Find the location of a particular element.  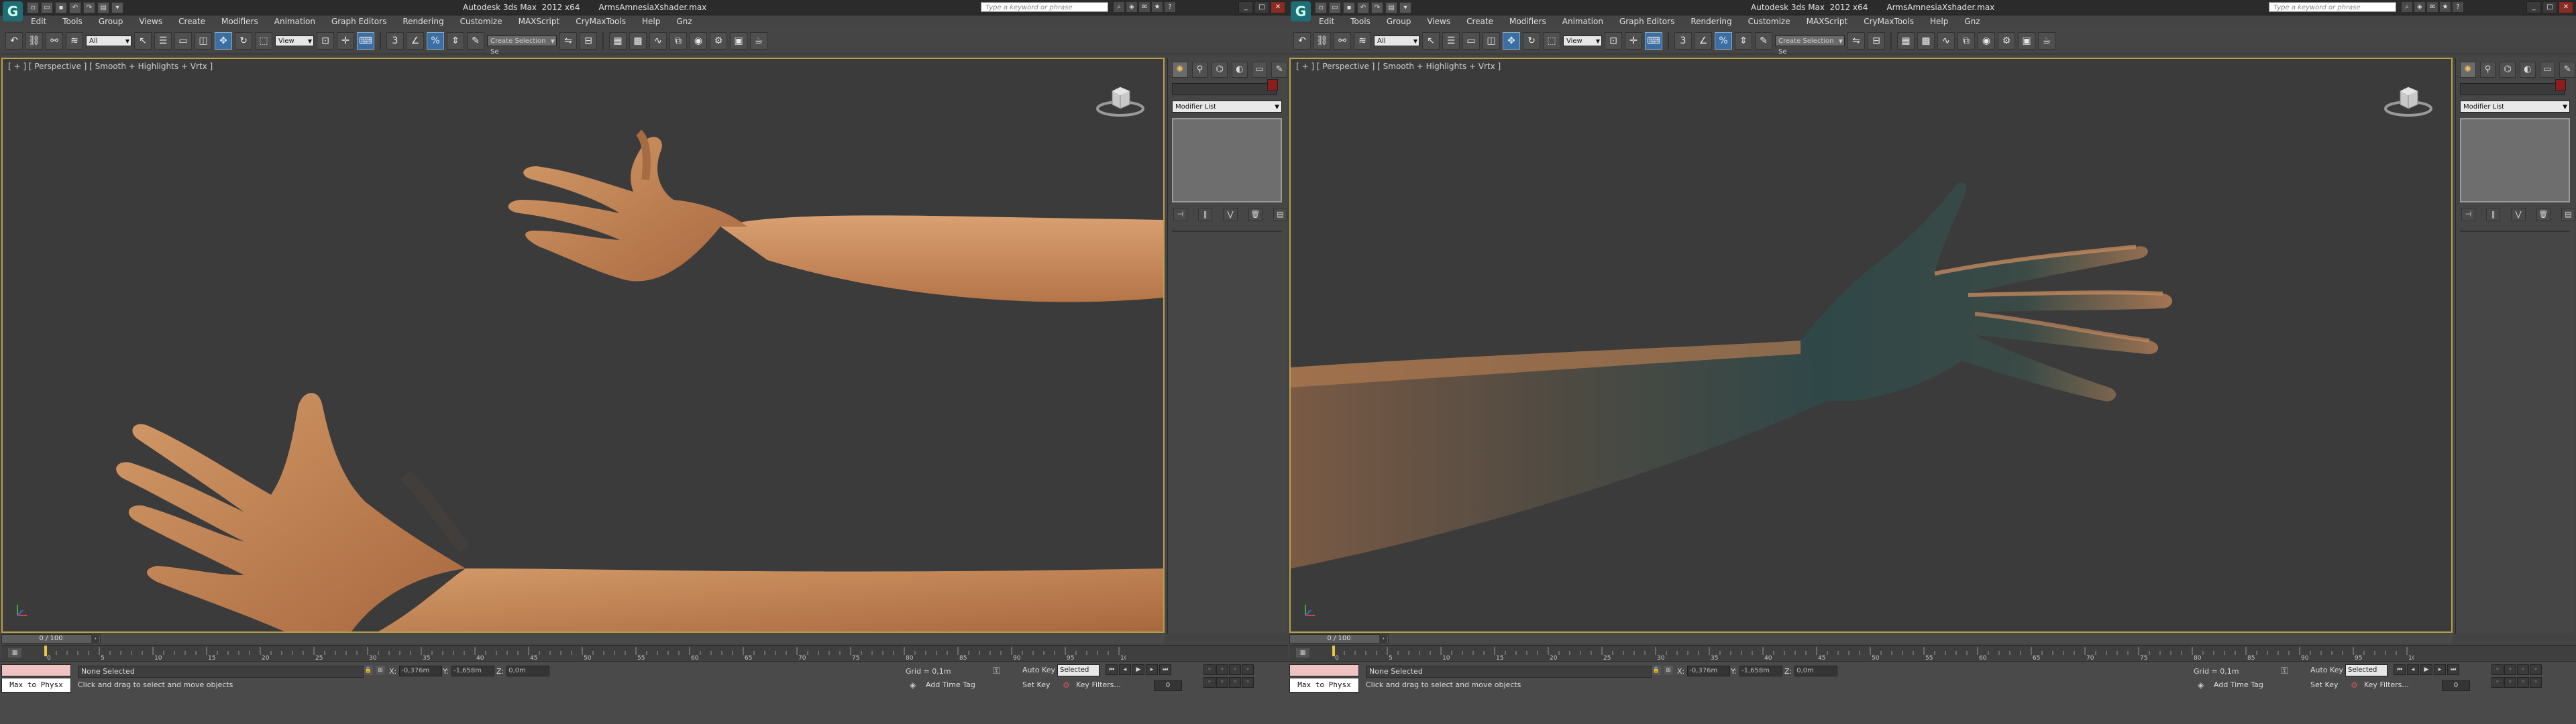

link-icon: ⛓ is located at coordinates (1322, 41).